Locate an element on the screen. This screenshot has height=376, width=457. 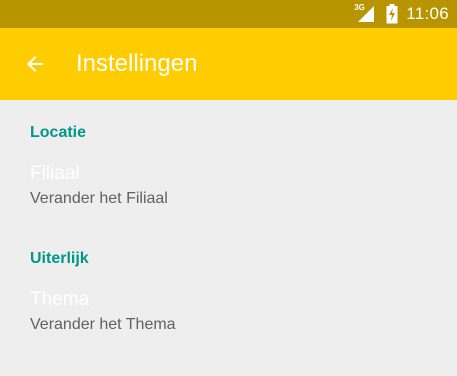
signal-icon is located at coordinates (366, 14).